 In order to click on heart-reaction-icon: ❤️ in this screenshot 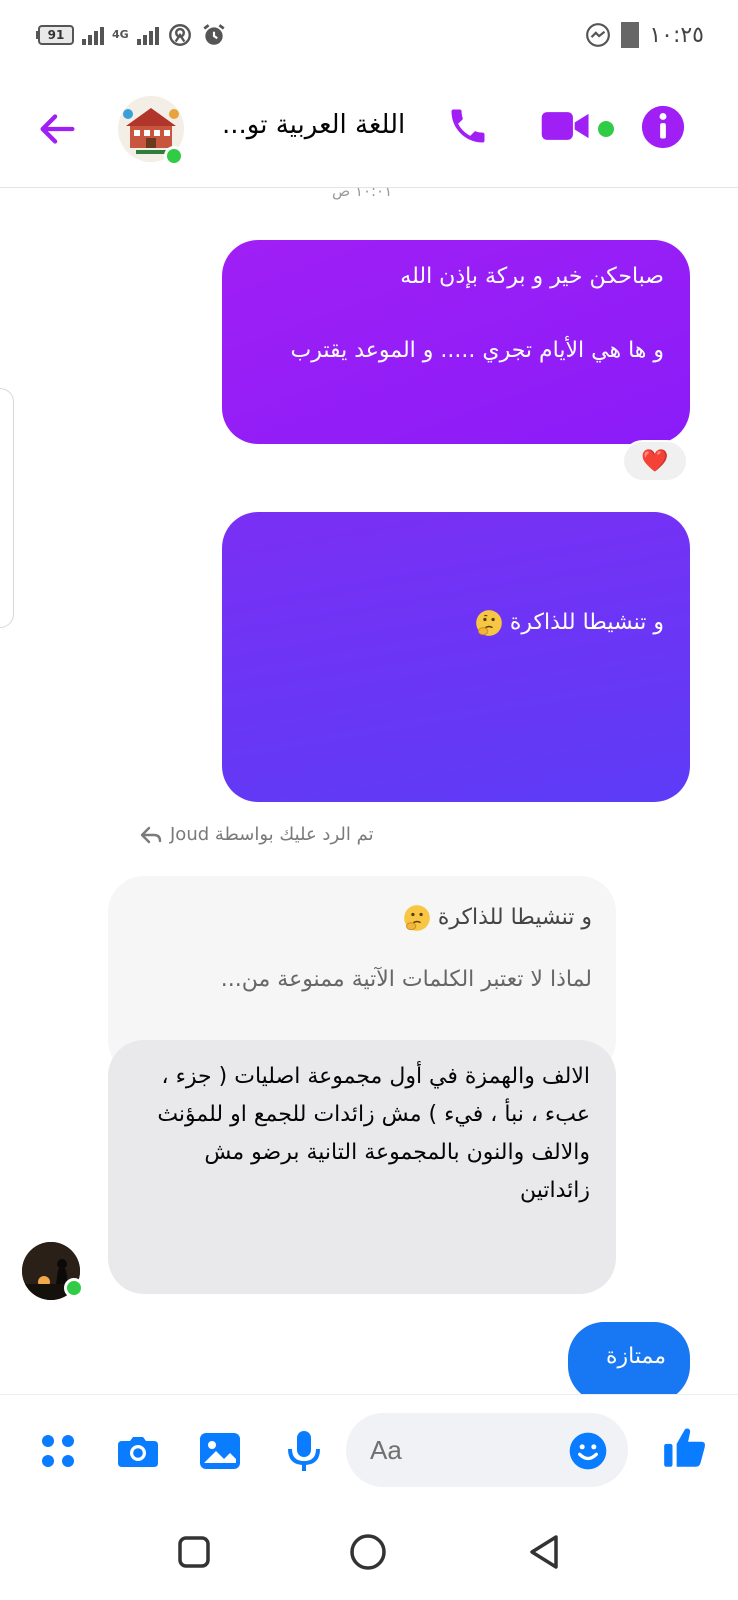, I will do `click(655, 461)`.